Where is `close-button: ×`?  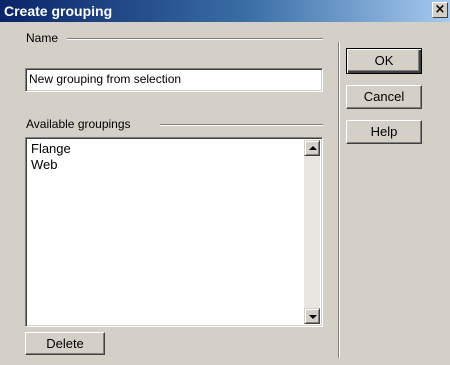 close-button: × is located at coordinates (440, 10).